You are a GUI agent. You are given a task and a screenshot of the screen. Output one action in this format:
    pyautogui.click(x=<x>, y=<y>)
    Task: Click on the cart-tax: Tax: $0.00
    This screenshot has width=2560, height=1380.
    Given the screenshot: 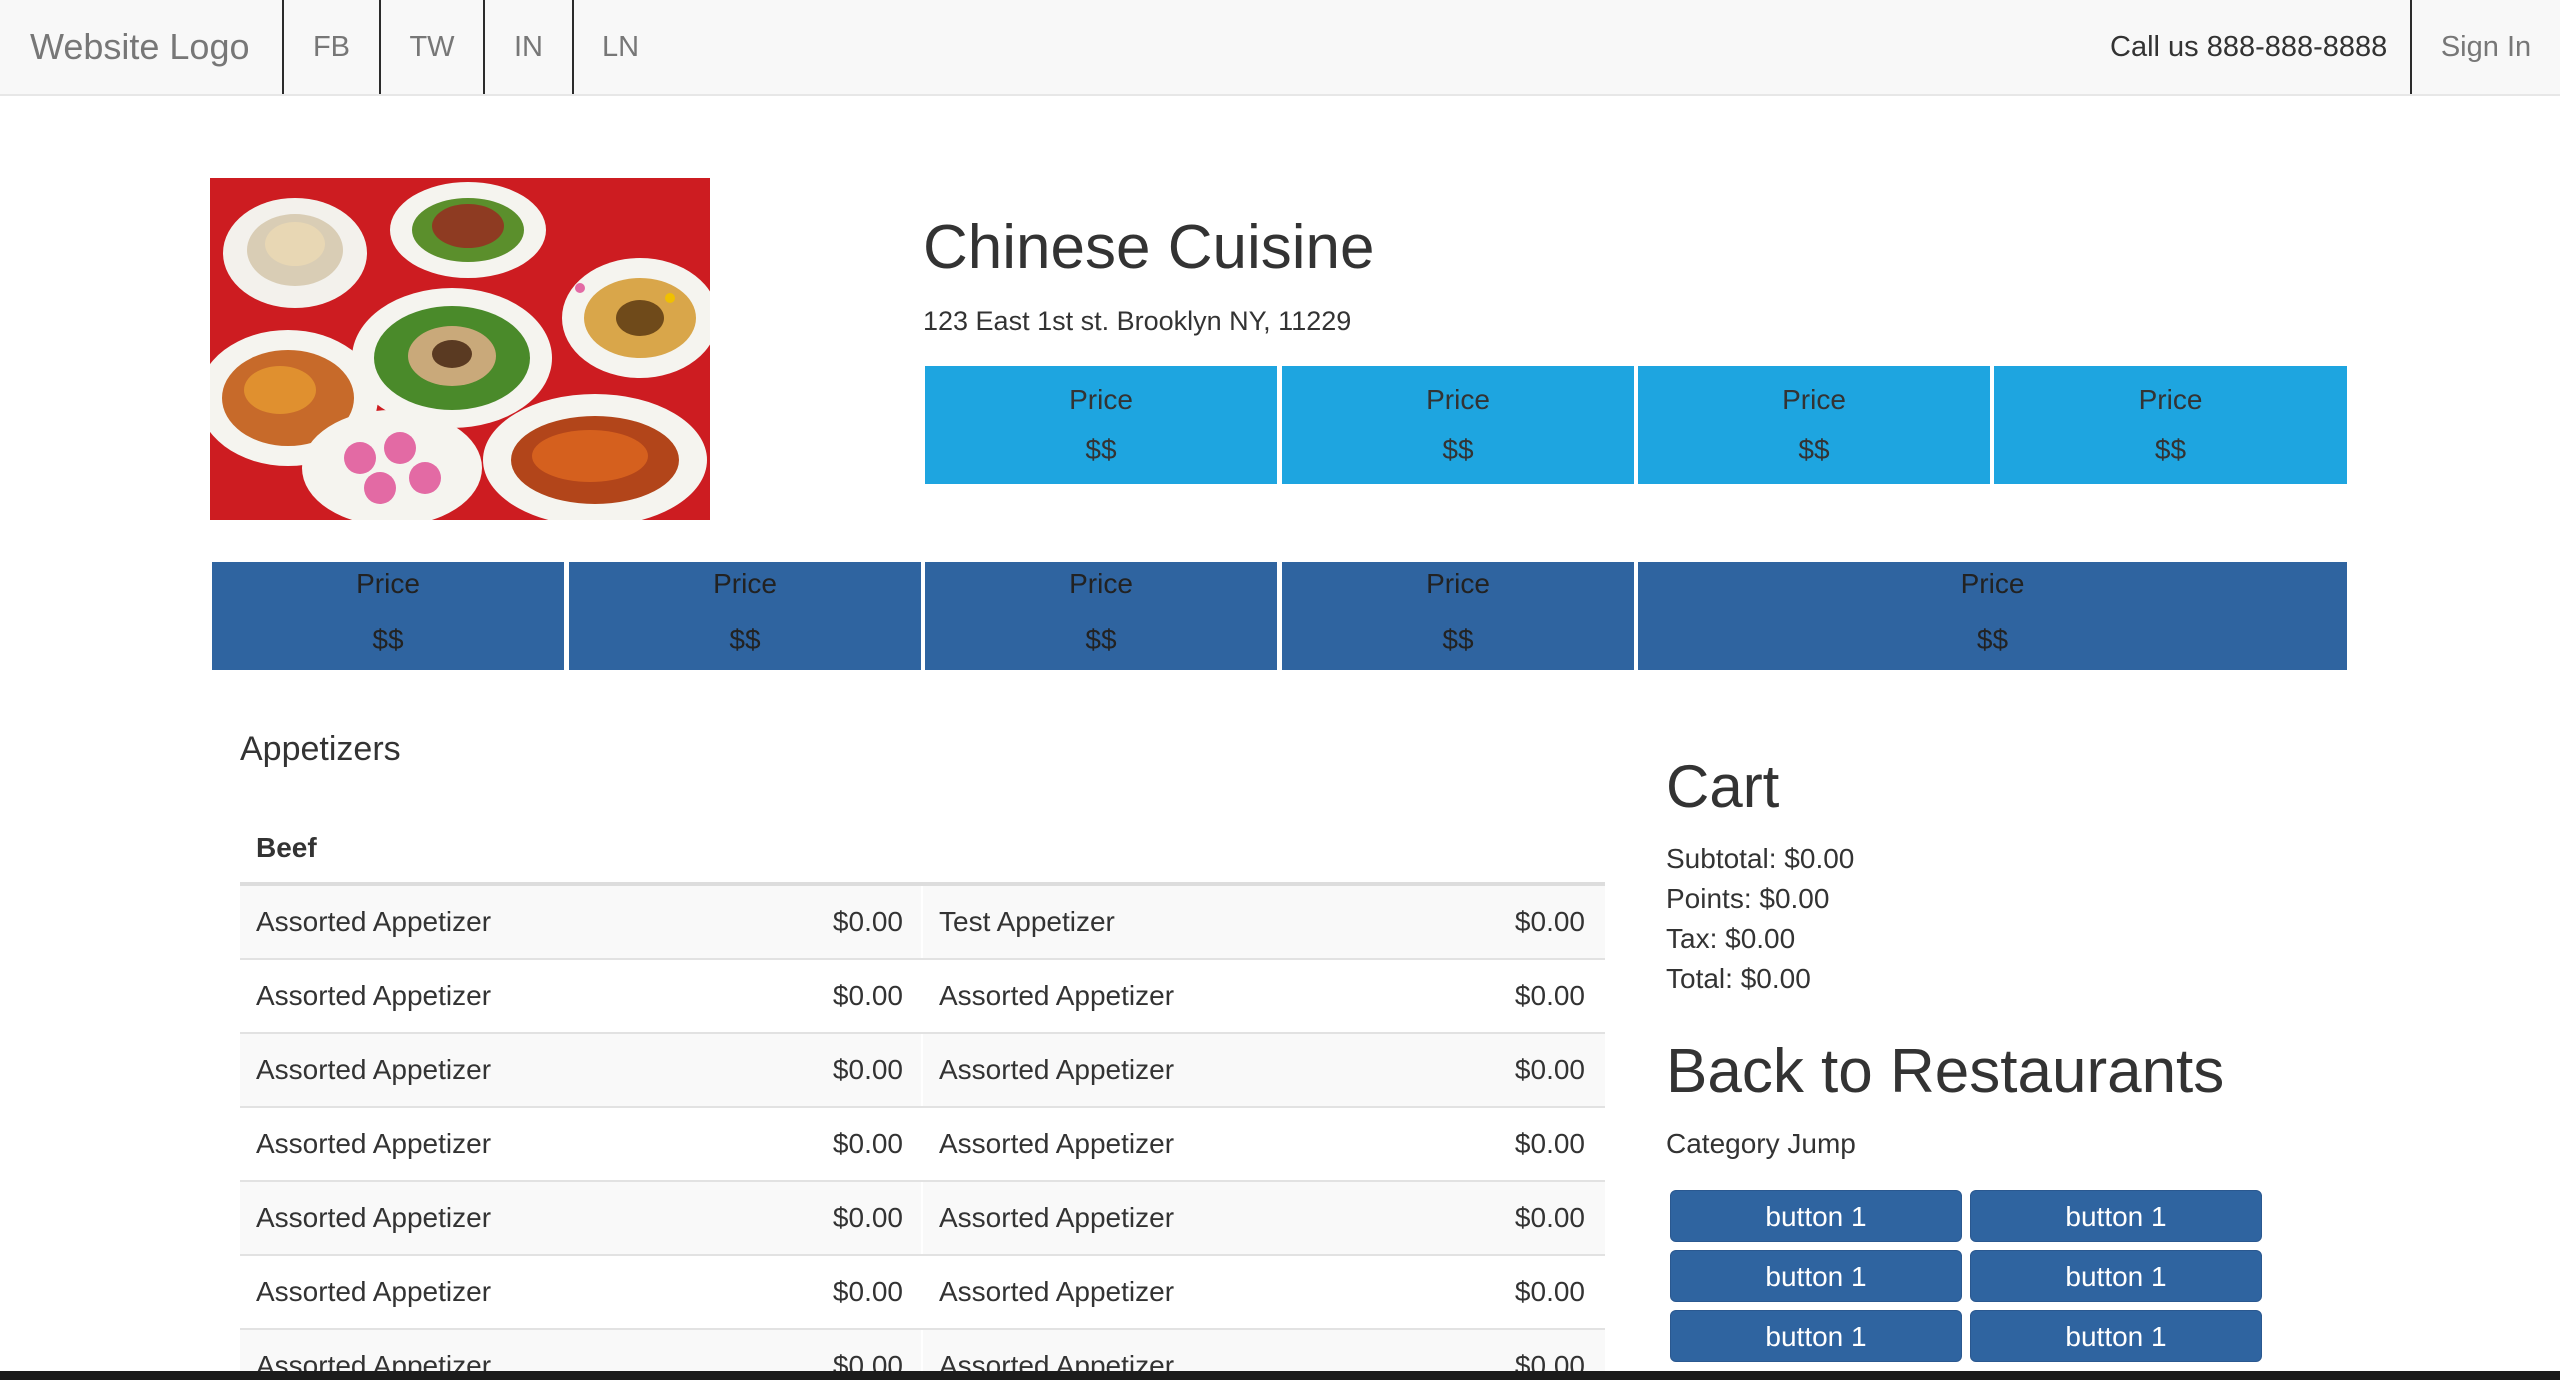 What is the action you would take?
    pyautogui.click(x=1731, y=938)
    